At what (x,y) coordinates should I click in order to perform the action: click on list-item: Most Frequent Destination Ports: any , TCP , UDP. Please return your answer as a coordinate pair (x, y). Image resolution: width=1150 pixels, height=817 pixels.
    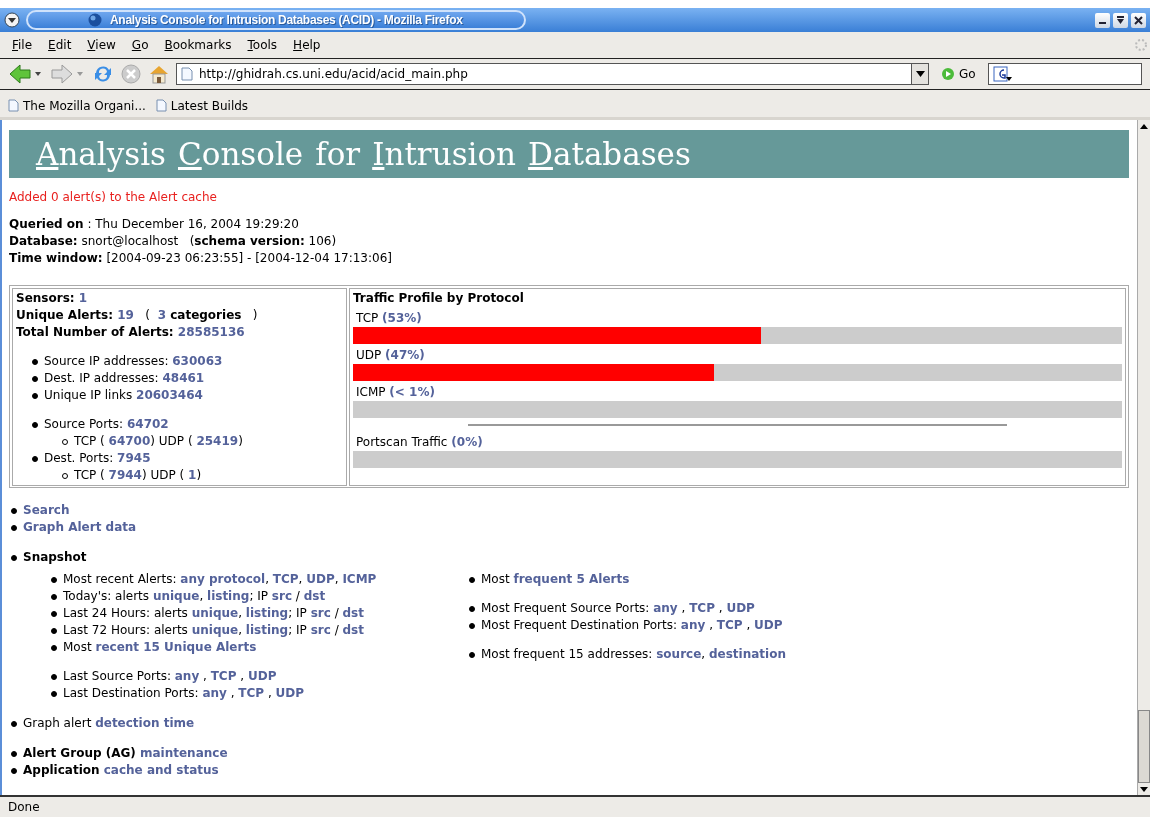
    Looking at the image, I should click on (632, 625).